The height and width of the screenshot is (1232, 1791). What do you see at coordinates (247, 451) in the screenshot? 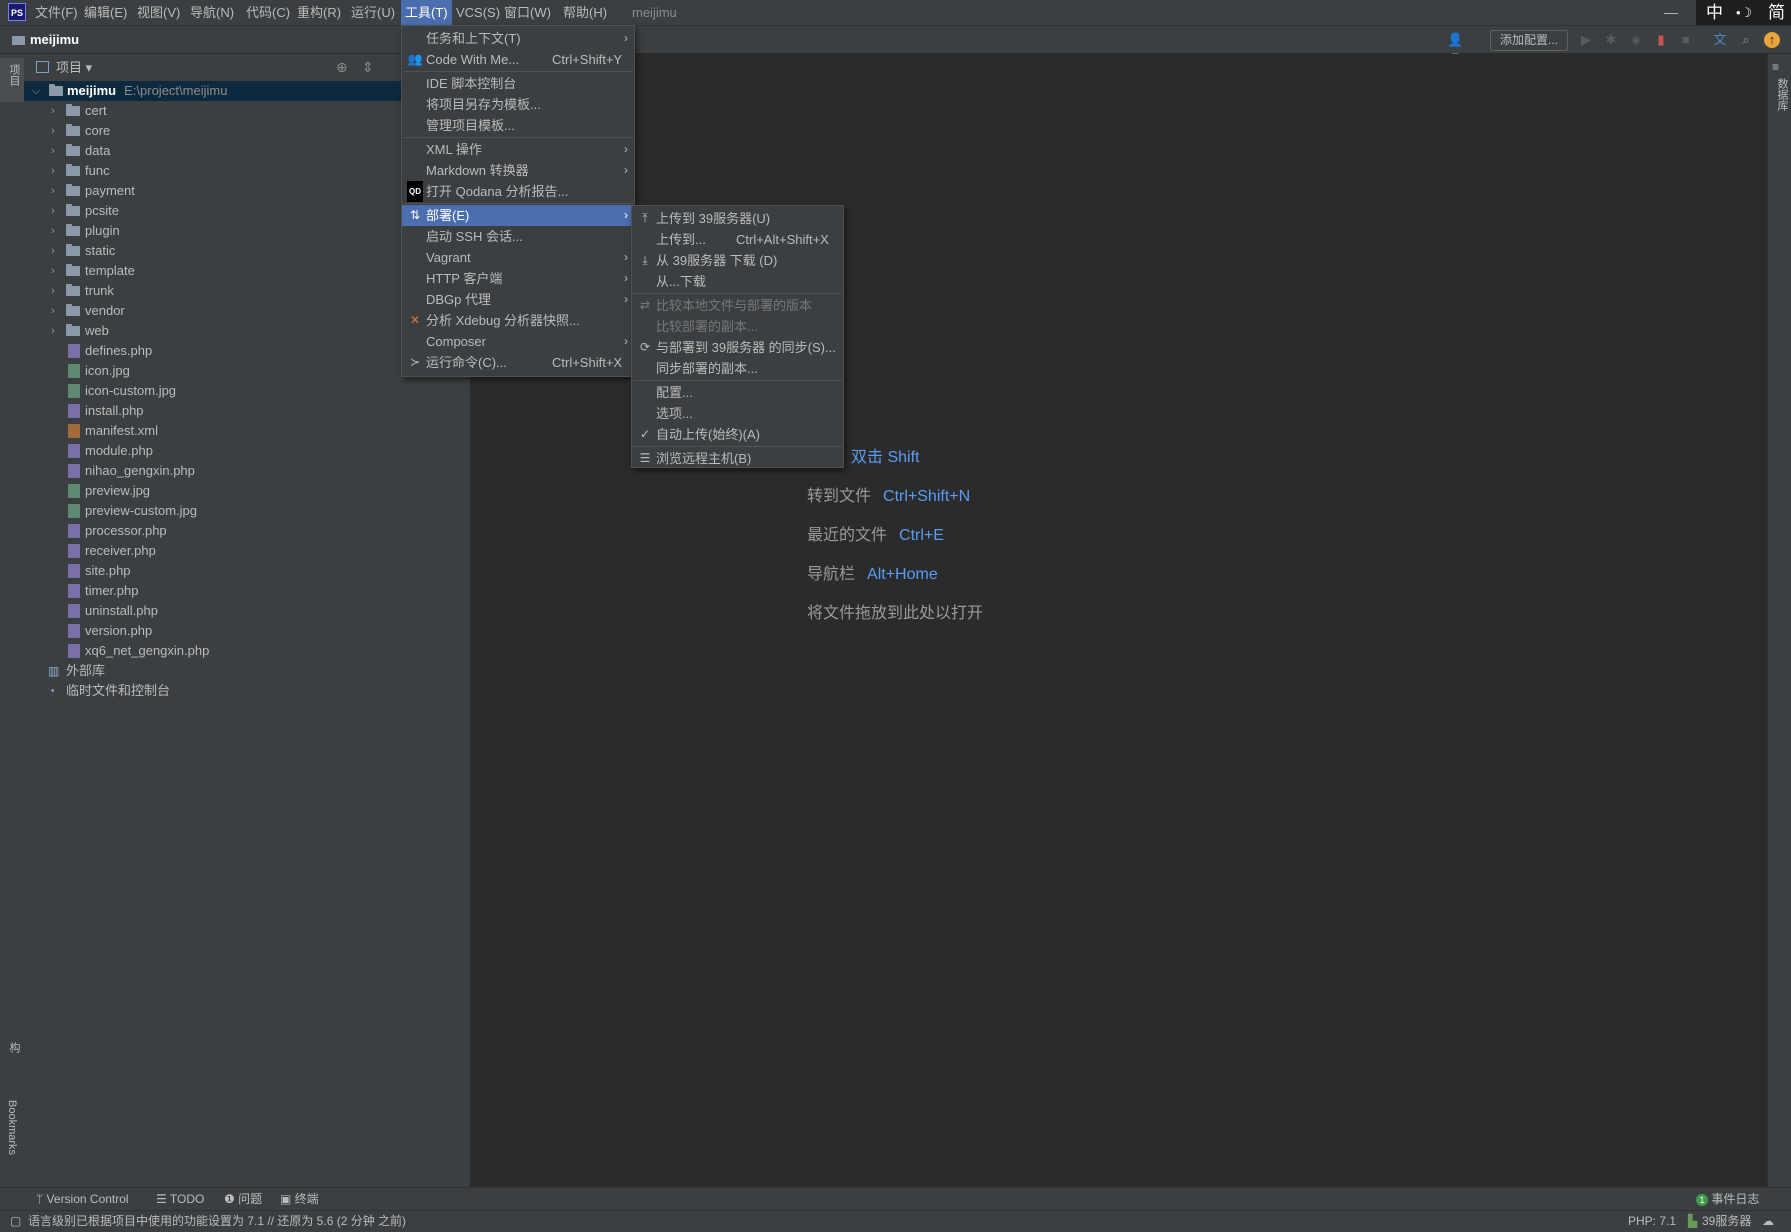
I see `tree-file: module.php` at bounding box center [247, 451].